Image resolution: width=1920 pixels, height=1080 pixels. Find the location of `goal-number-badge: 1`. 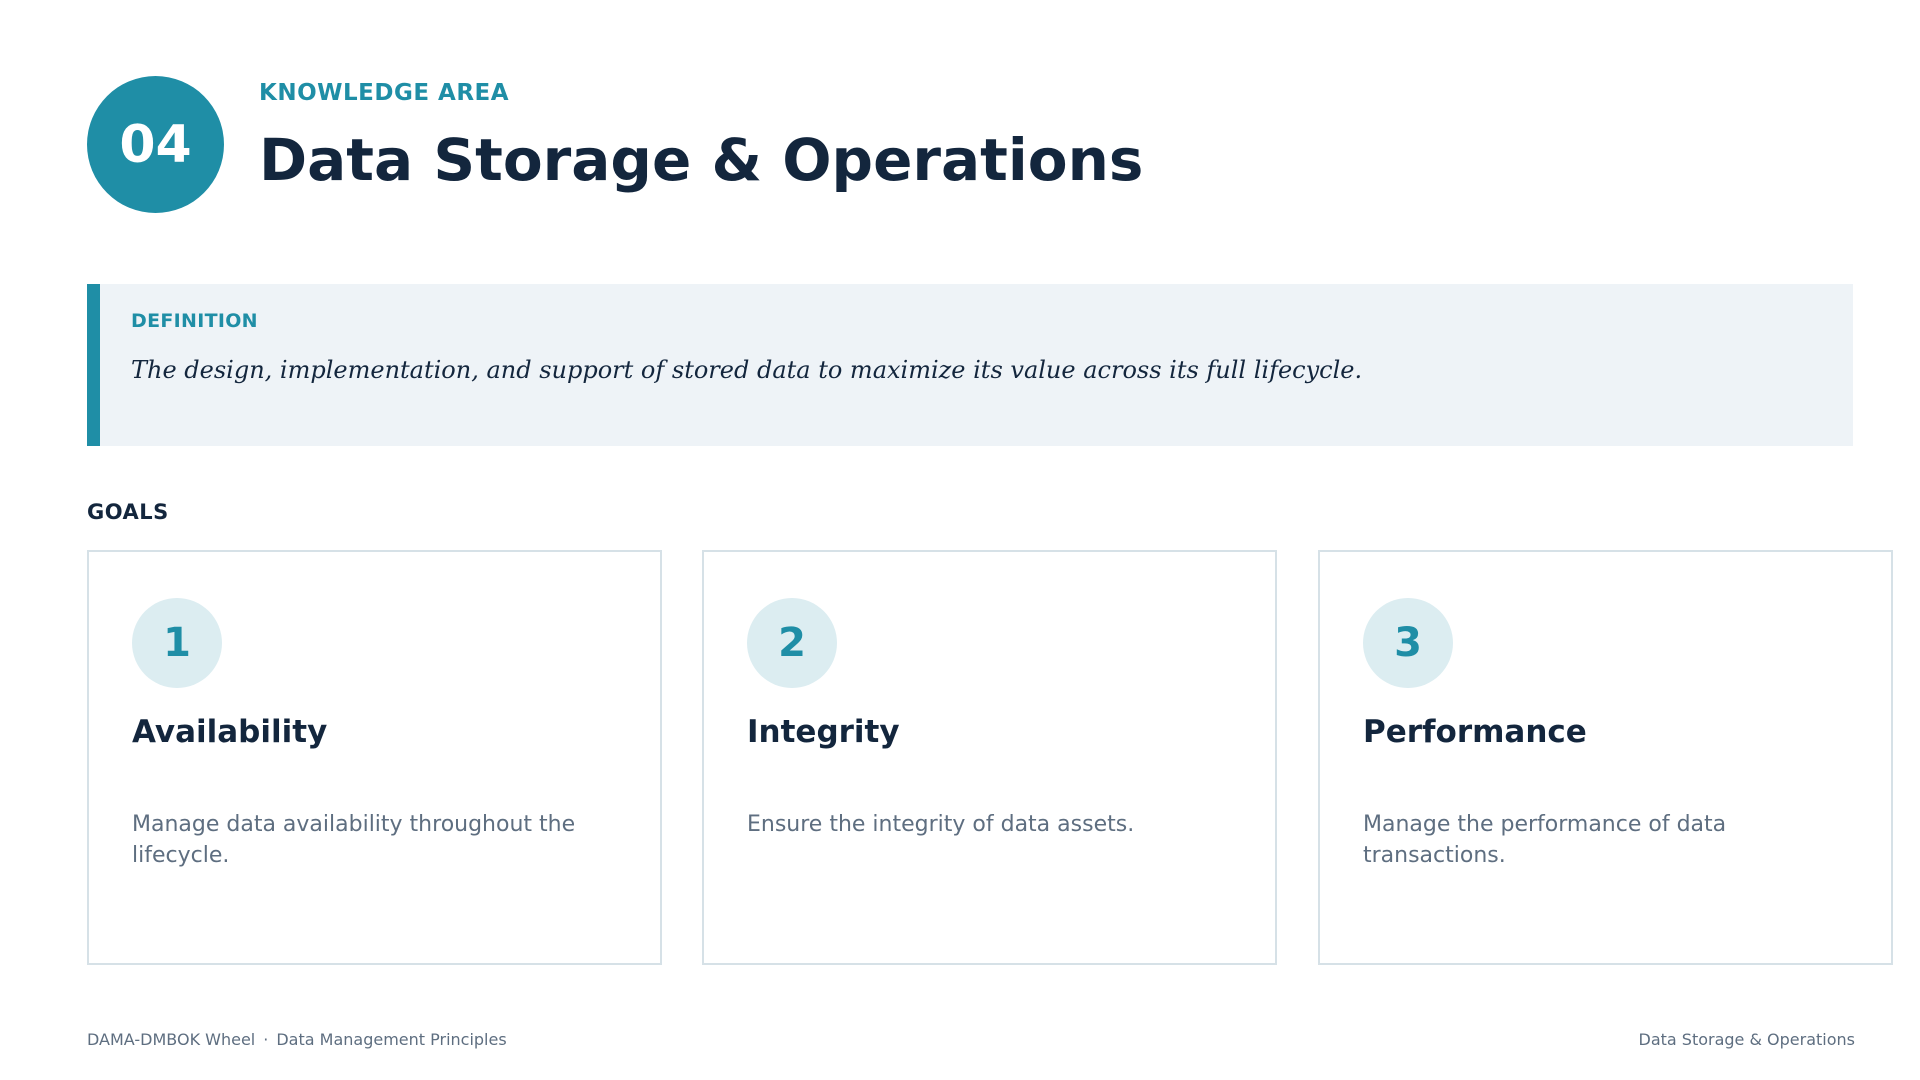

goal-number-badge: 1 is located at coordinates (177, 643).